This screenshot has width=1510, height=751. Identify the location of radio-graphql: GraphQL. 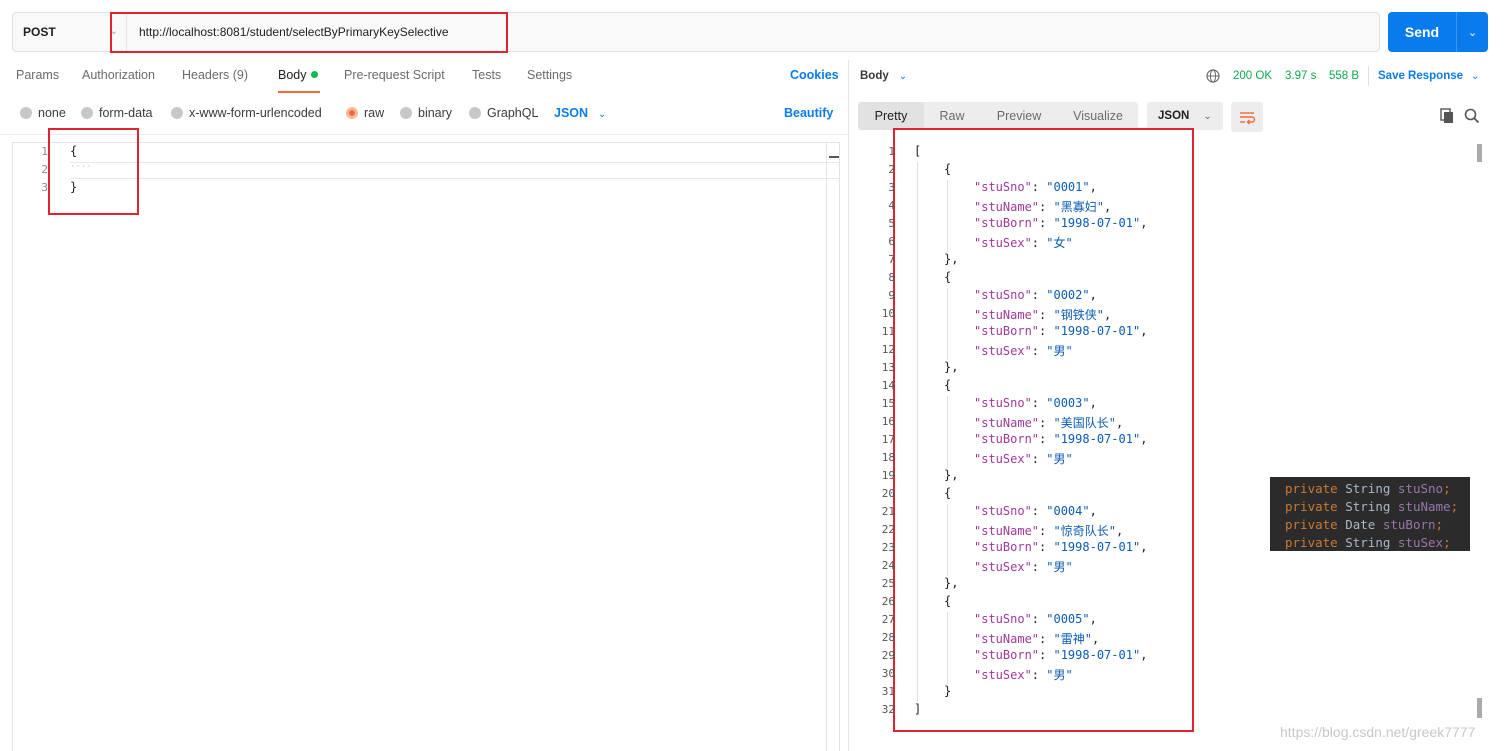
(503, 113).